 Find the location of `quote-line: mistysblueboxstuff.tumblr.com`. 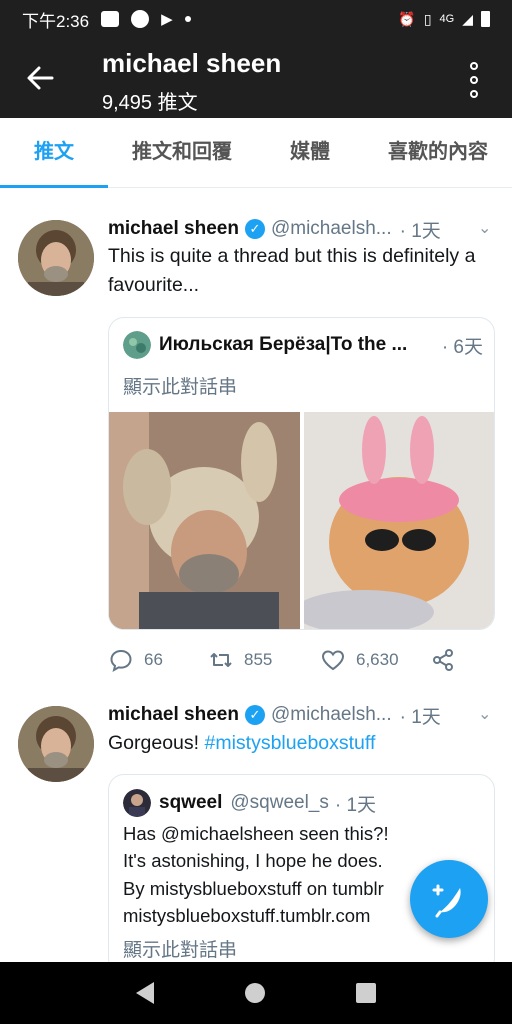

quote-line: mistysblueboxstuff.tumblr.com is located at coordinates (247, 915).